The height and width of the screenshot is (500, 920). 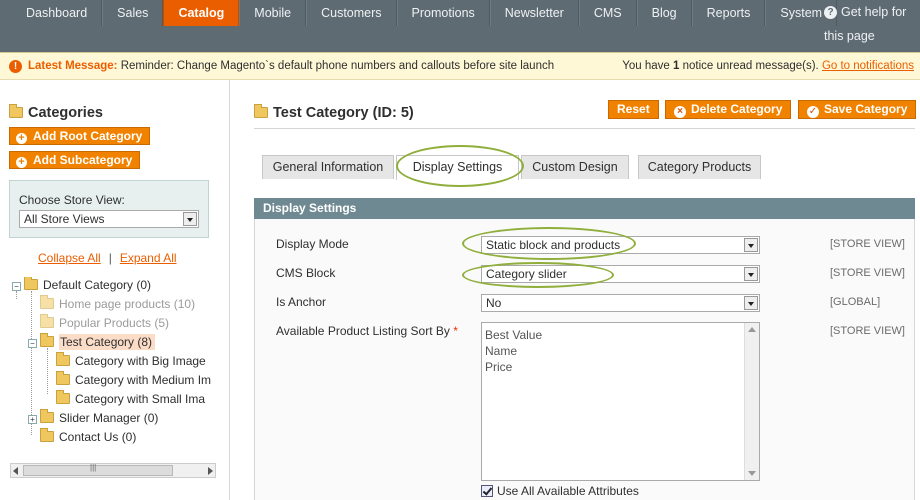 I want to click on collapse-all-link: Collapse All, so click(x=69, y=258).